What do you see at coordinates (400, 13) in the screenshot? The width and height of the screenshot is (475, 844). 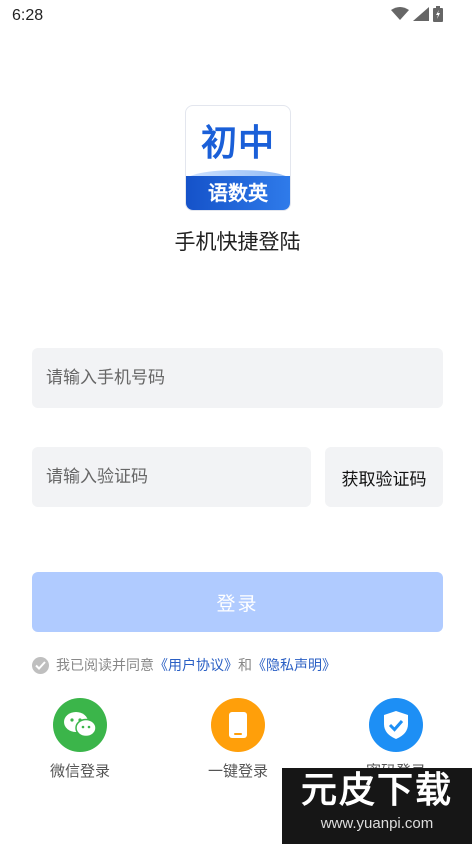 I see `wifi-icon` at bounding box center [400, 13].